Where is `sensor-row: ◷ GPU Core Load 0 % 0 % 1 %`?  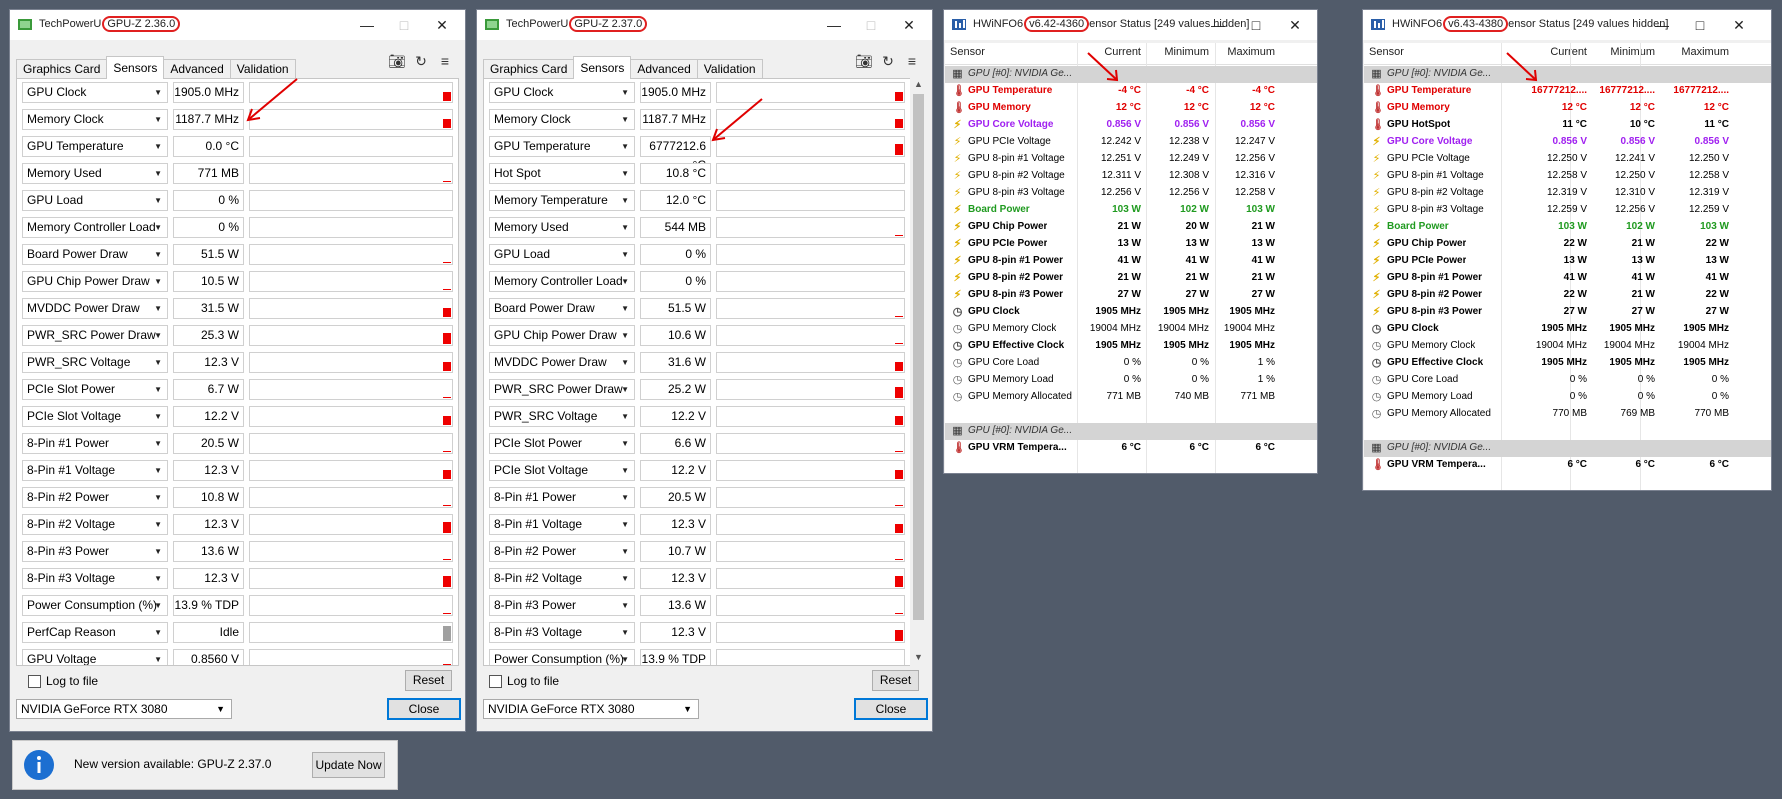
sensor-row: ◷ GPU Core Load 0 % 0 % 1 % is located at coordinates (1131, 363).